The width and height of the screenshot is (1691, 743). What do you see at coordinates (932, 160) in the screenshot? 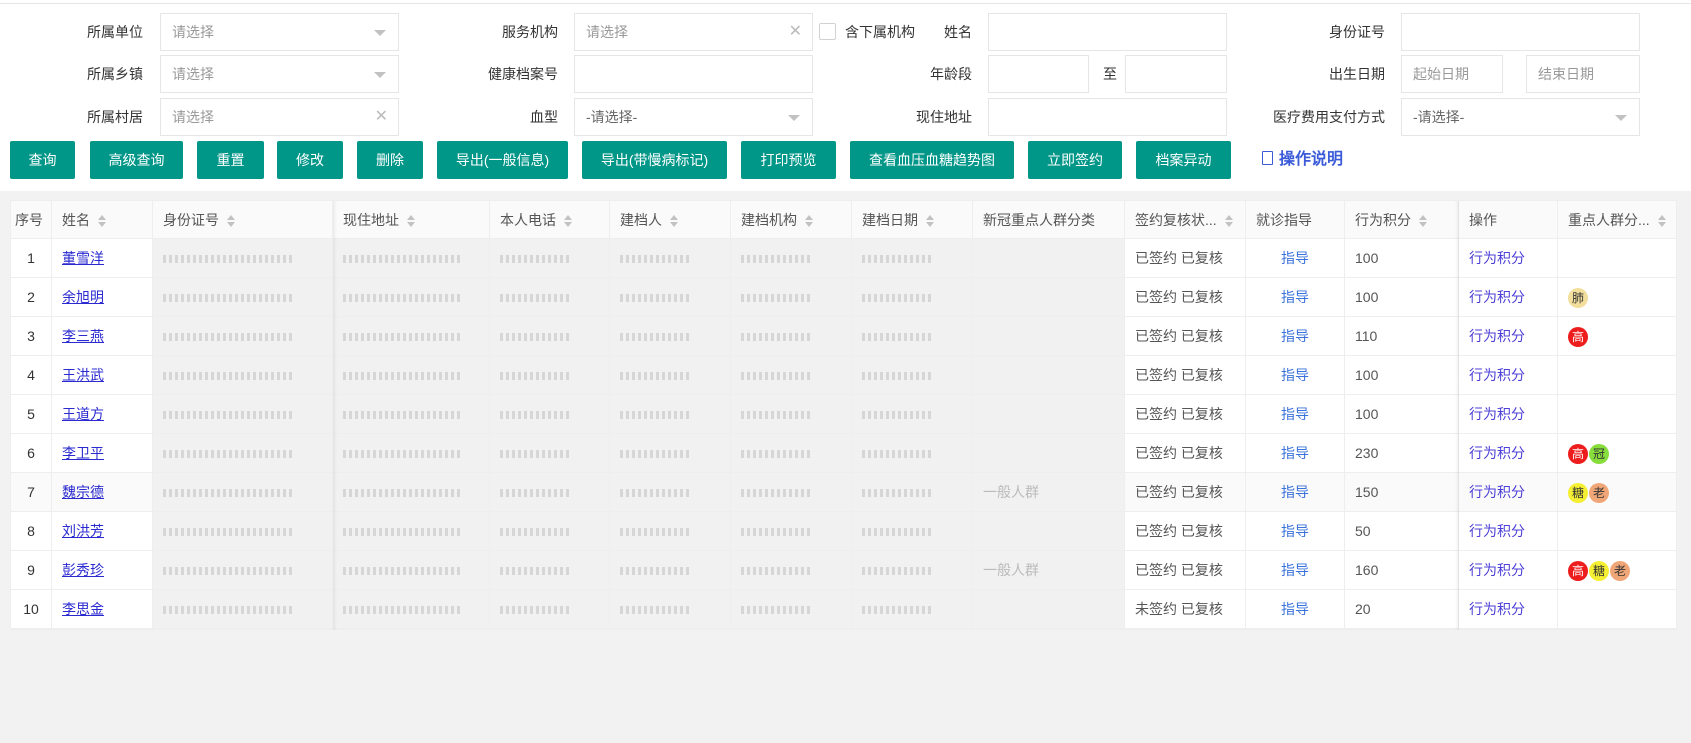
I see `bp-glucose-trend-button: 查看血压血糖趋势图` at bounding box center [932, 160].